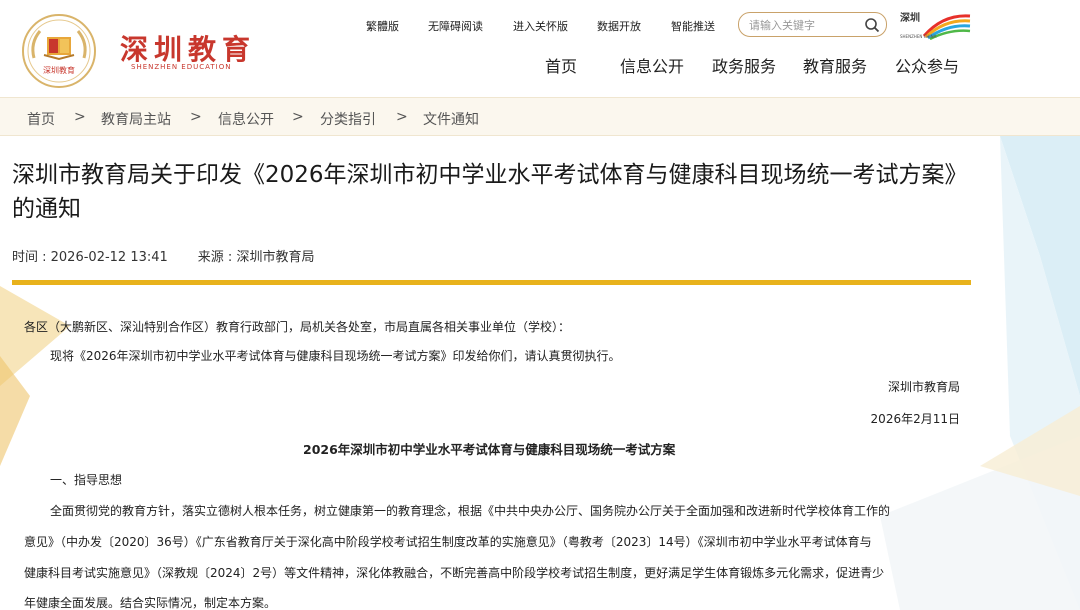 This screenshot has height=610, width=1080. What do you see at coordinates (491, 282) in the screenshot?
I see `title-divider` at bounding box center [491, 282].